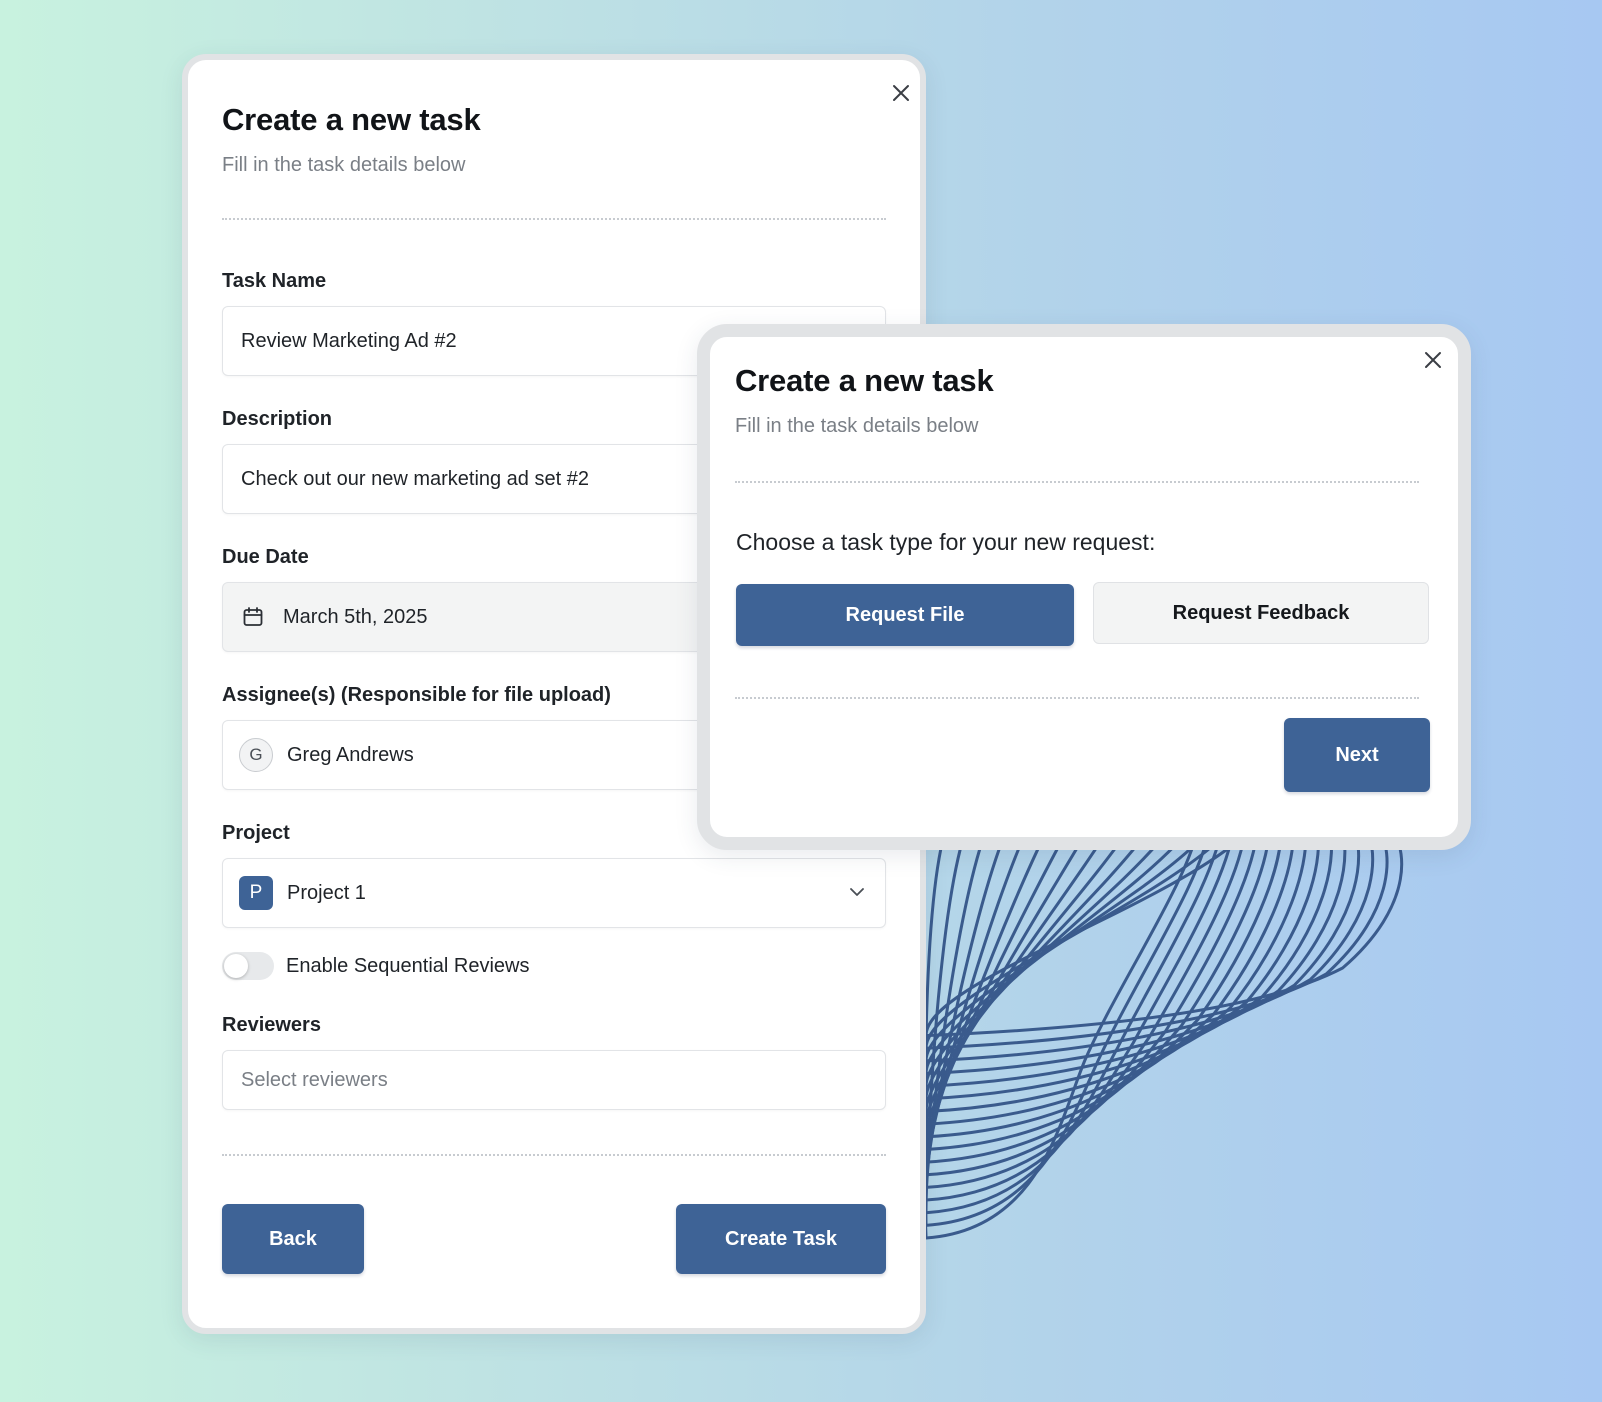 Image resolution: width=1602 pixels, height=1402 pixels. I want to click on chevron-down-icon, so click(857, 895).